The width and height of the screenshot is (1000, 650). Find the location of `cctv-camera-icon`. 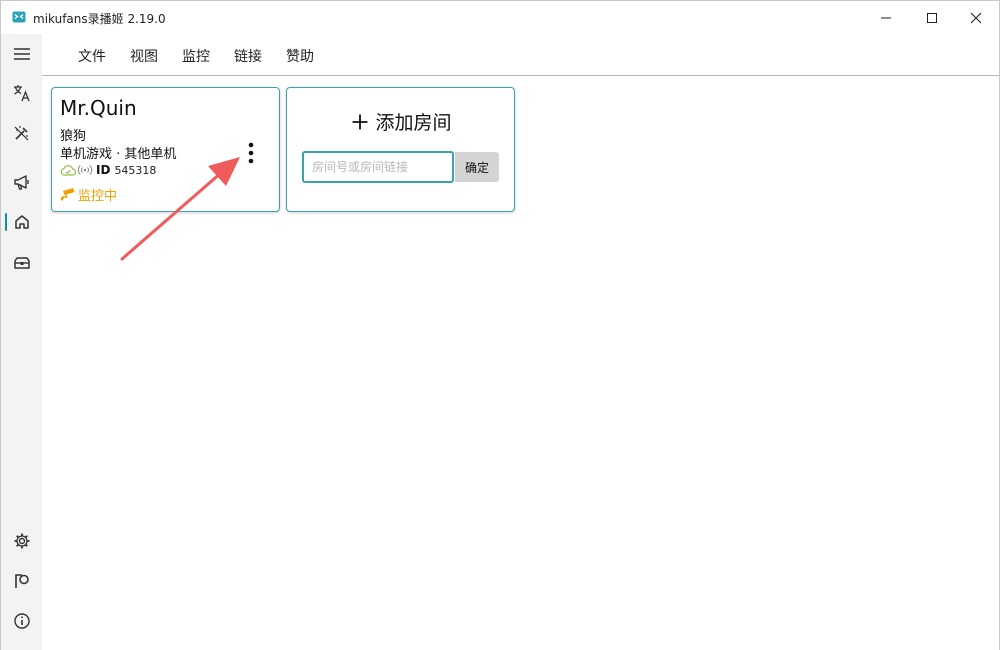

cctv-camera-icon is located at coordinates (68, 194).